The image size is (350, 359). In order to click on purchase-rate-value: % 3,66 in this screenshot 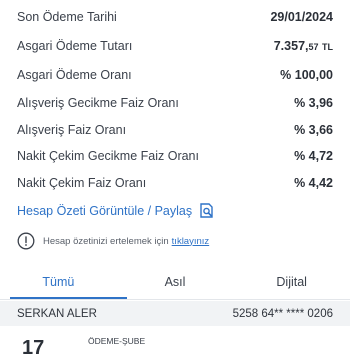, I will do `click(313, 130)`.